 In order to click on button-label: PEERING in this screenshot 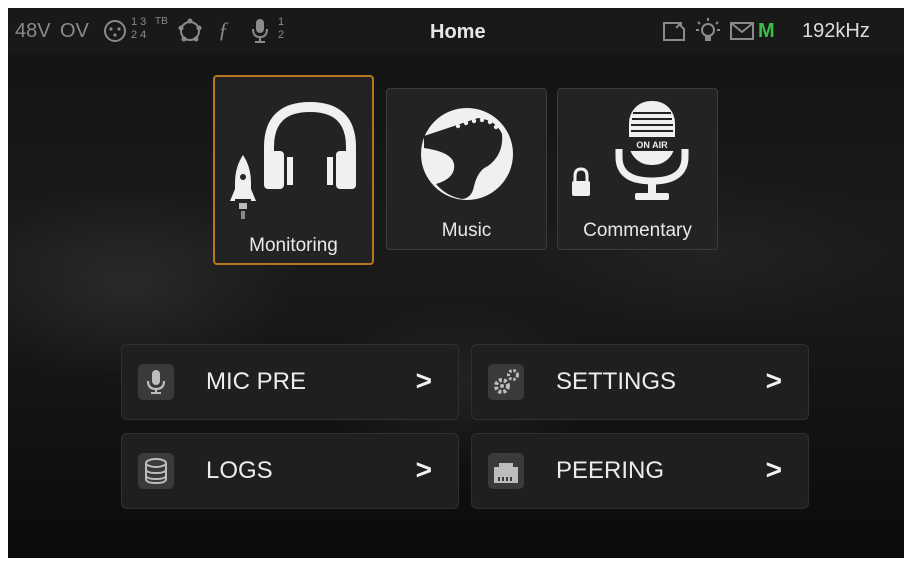, I will do `click(610, 470)`.